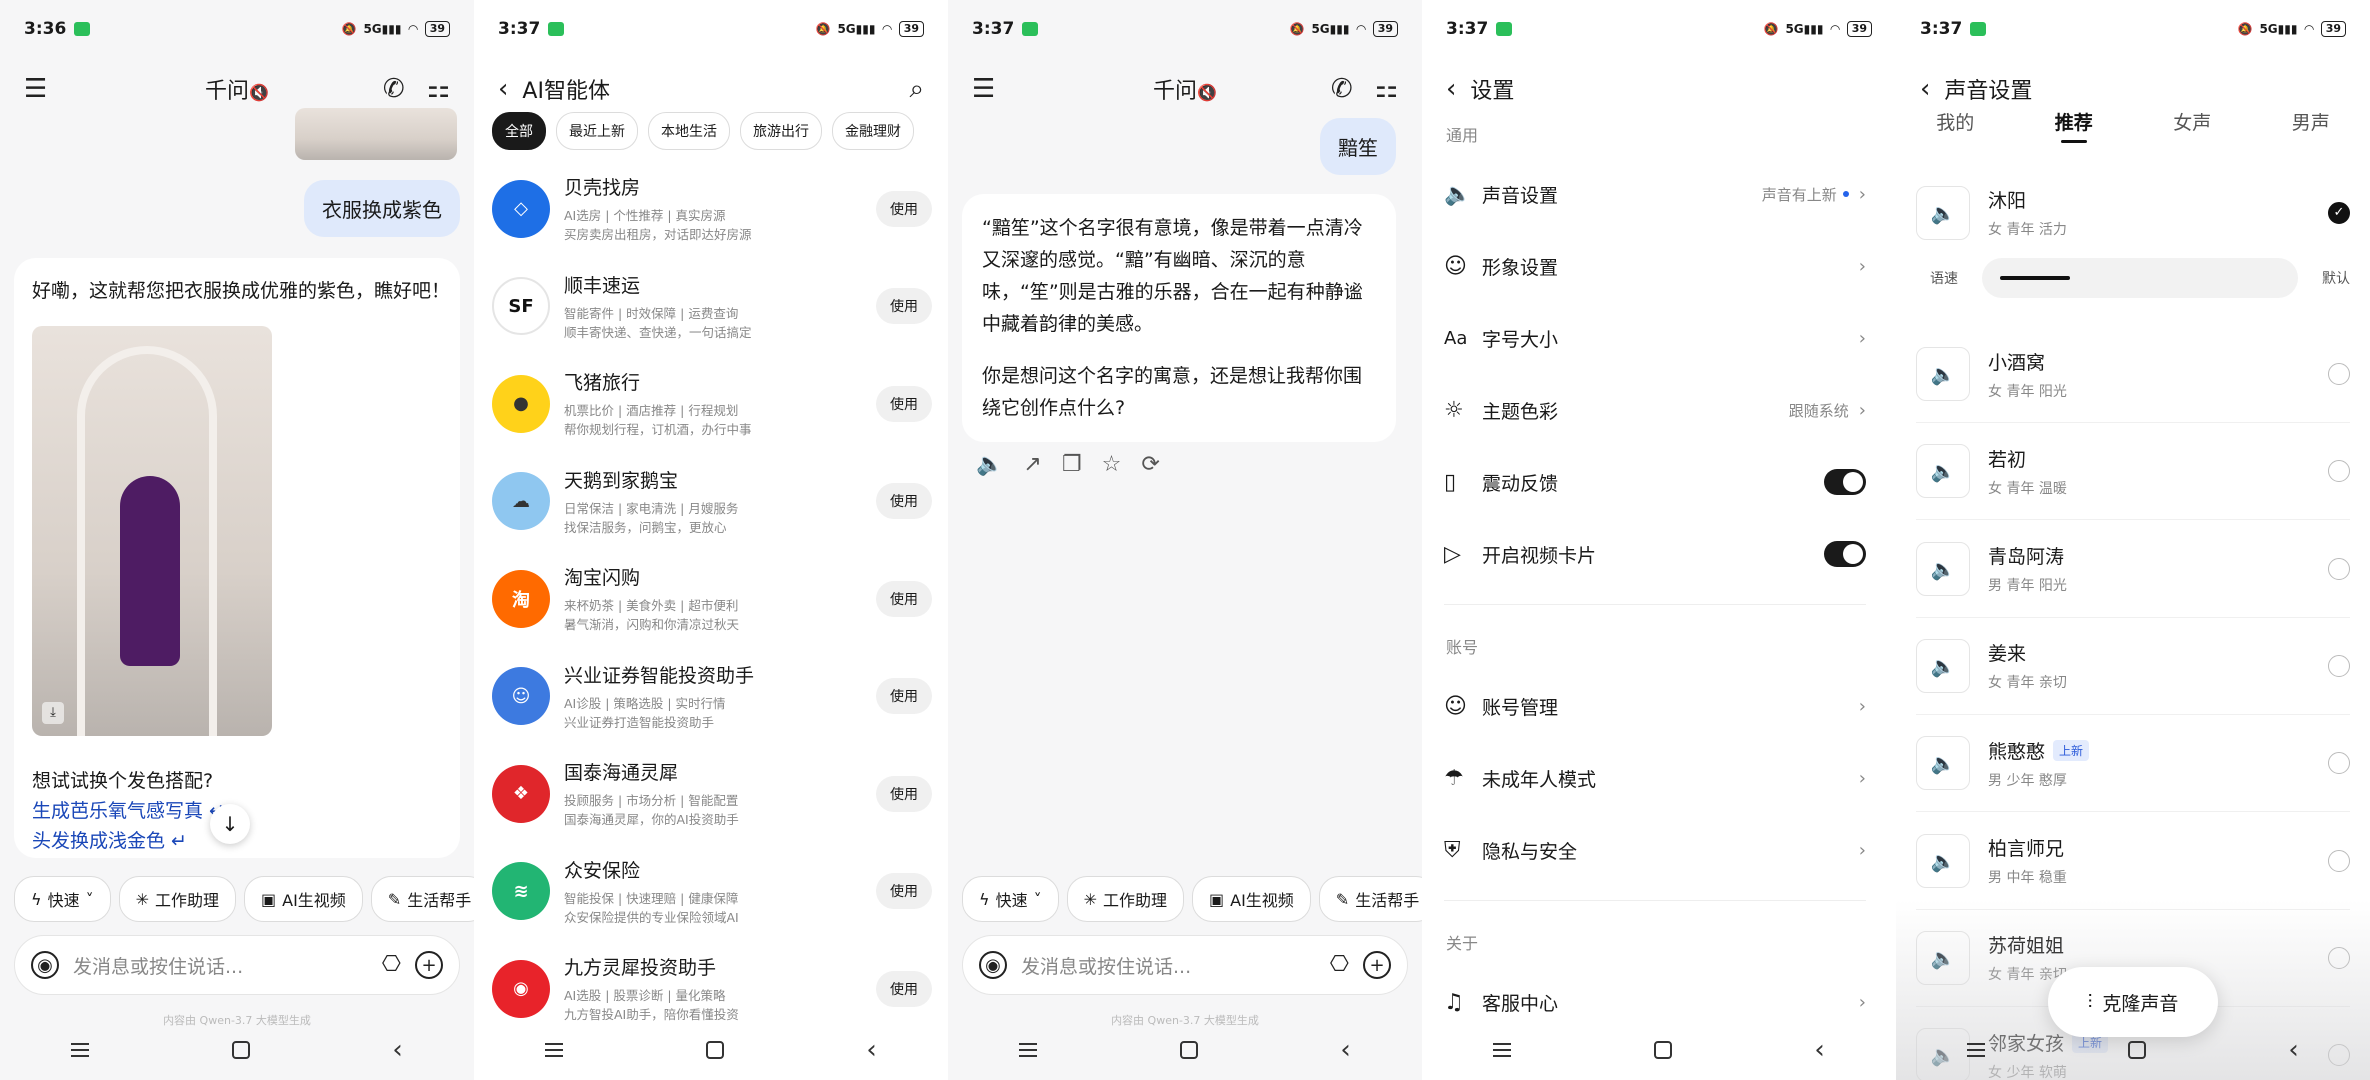 This screenshot has width=2370, height=1080. Describe the element at coordinates (376, 134) in the screenshot. I see `previous-image-thumb` at that location.